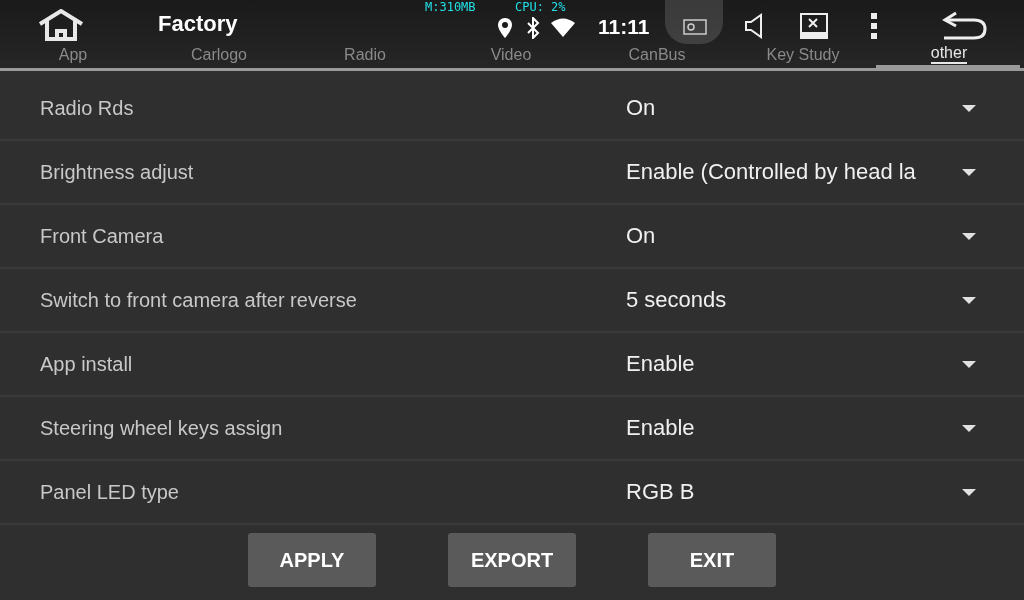 The height and width of the screenshot is (600, 1024). I want to click on page-title: Factory, so click(198, 24).